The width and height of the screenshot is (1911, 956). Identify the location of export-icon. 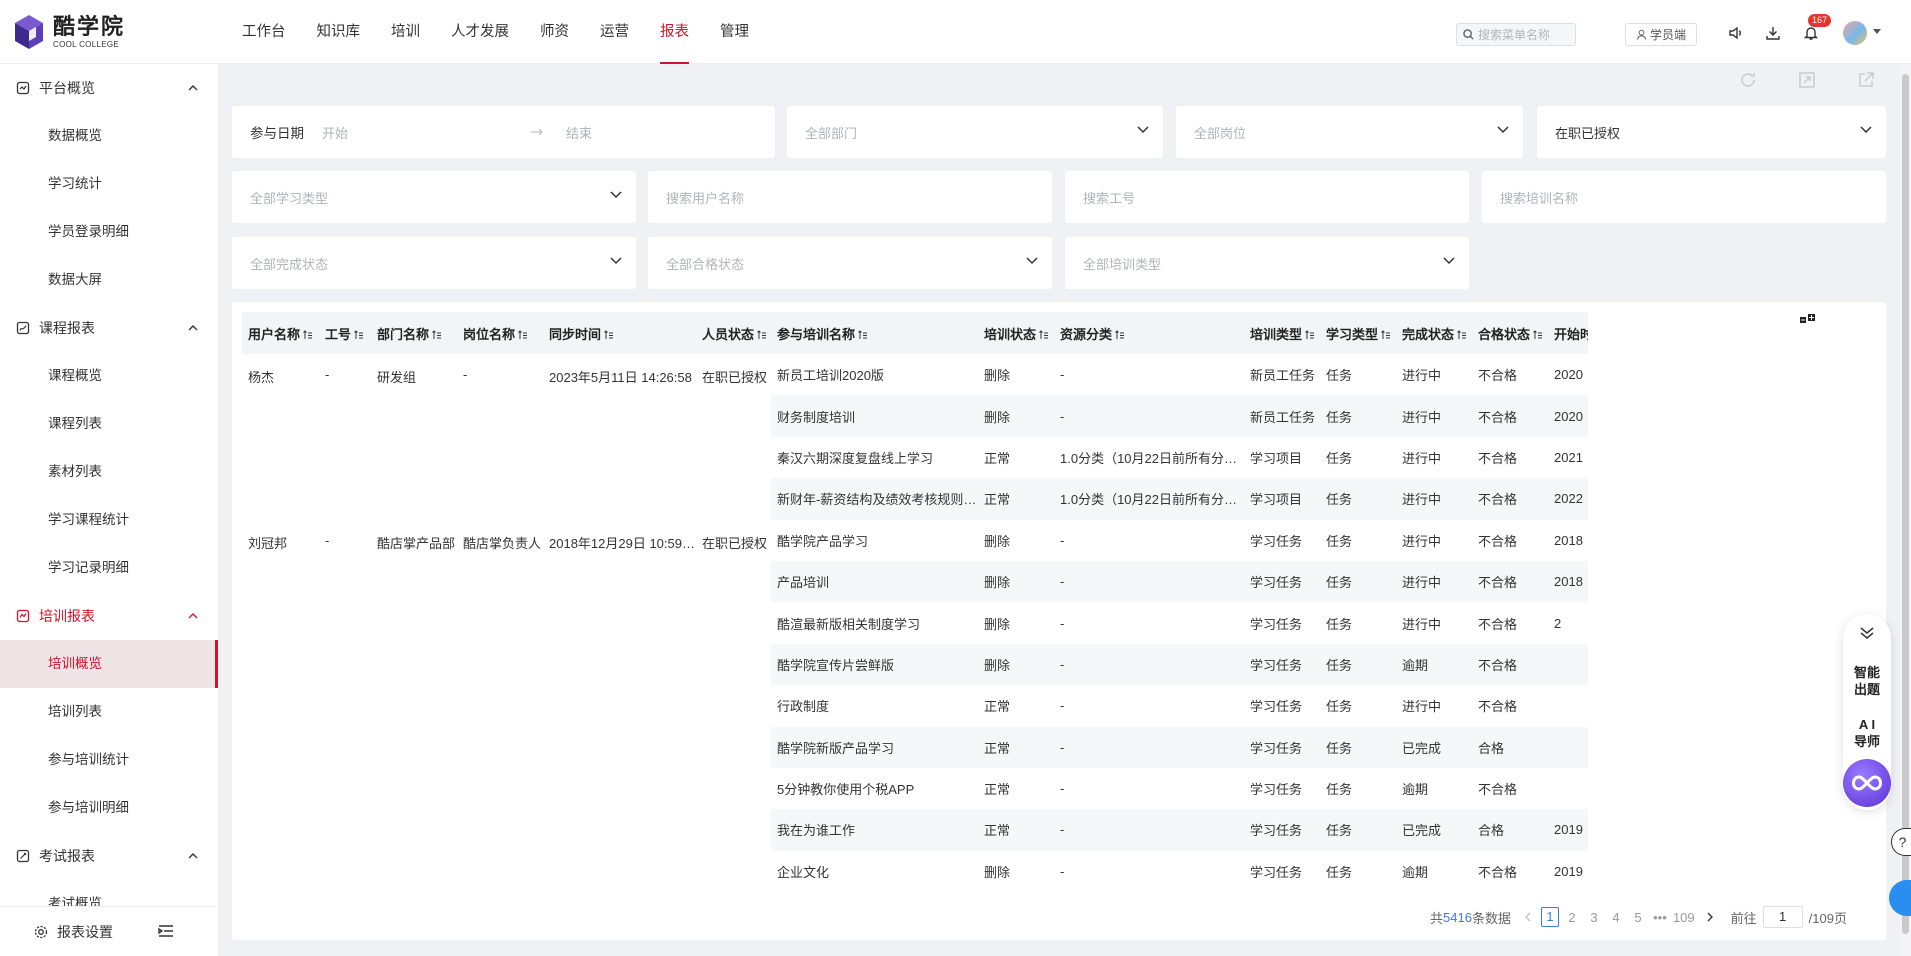
(1866, 80).